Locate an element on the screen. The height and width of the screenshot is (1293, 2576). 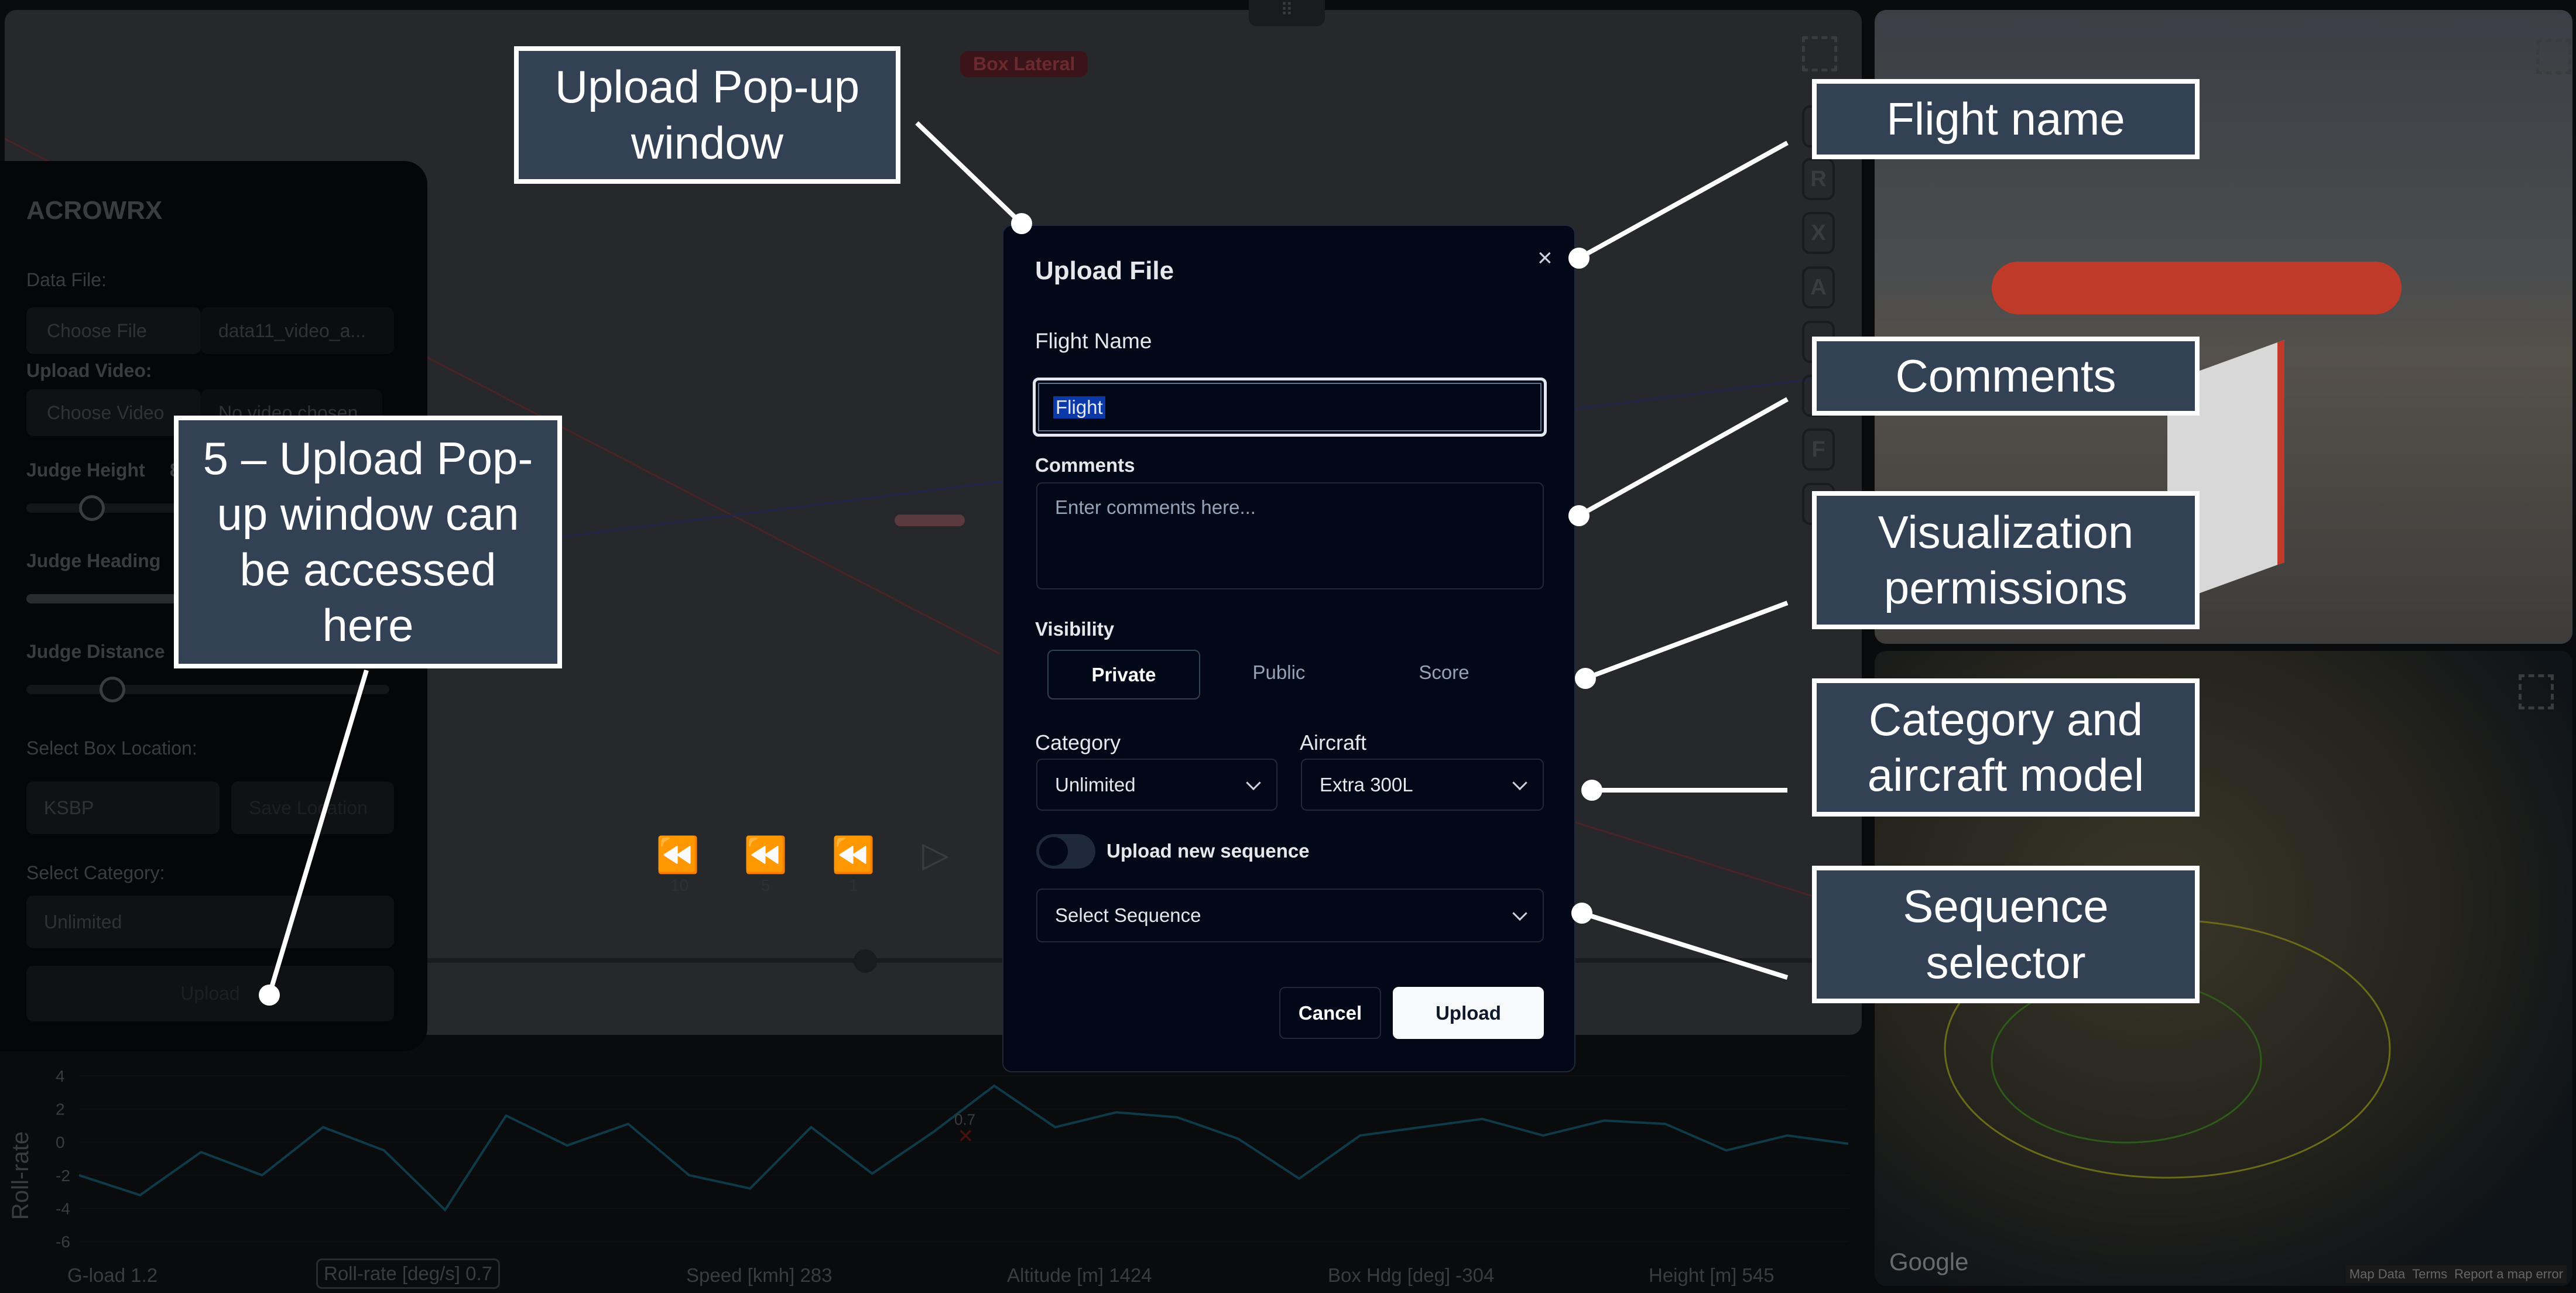
callout-visibility: Visualization permissions is located at coordinates (2006, 560).